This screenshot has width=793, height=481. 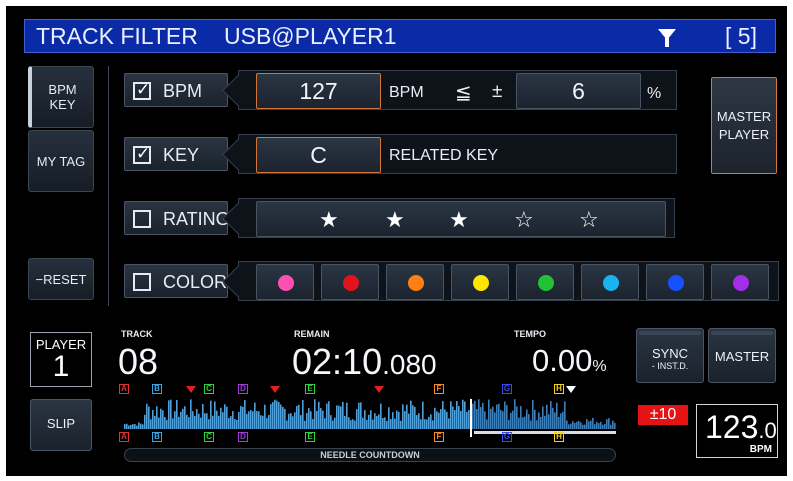 I want to click on rating-checkbox, so click(x=142, y=219).